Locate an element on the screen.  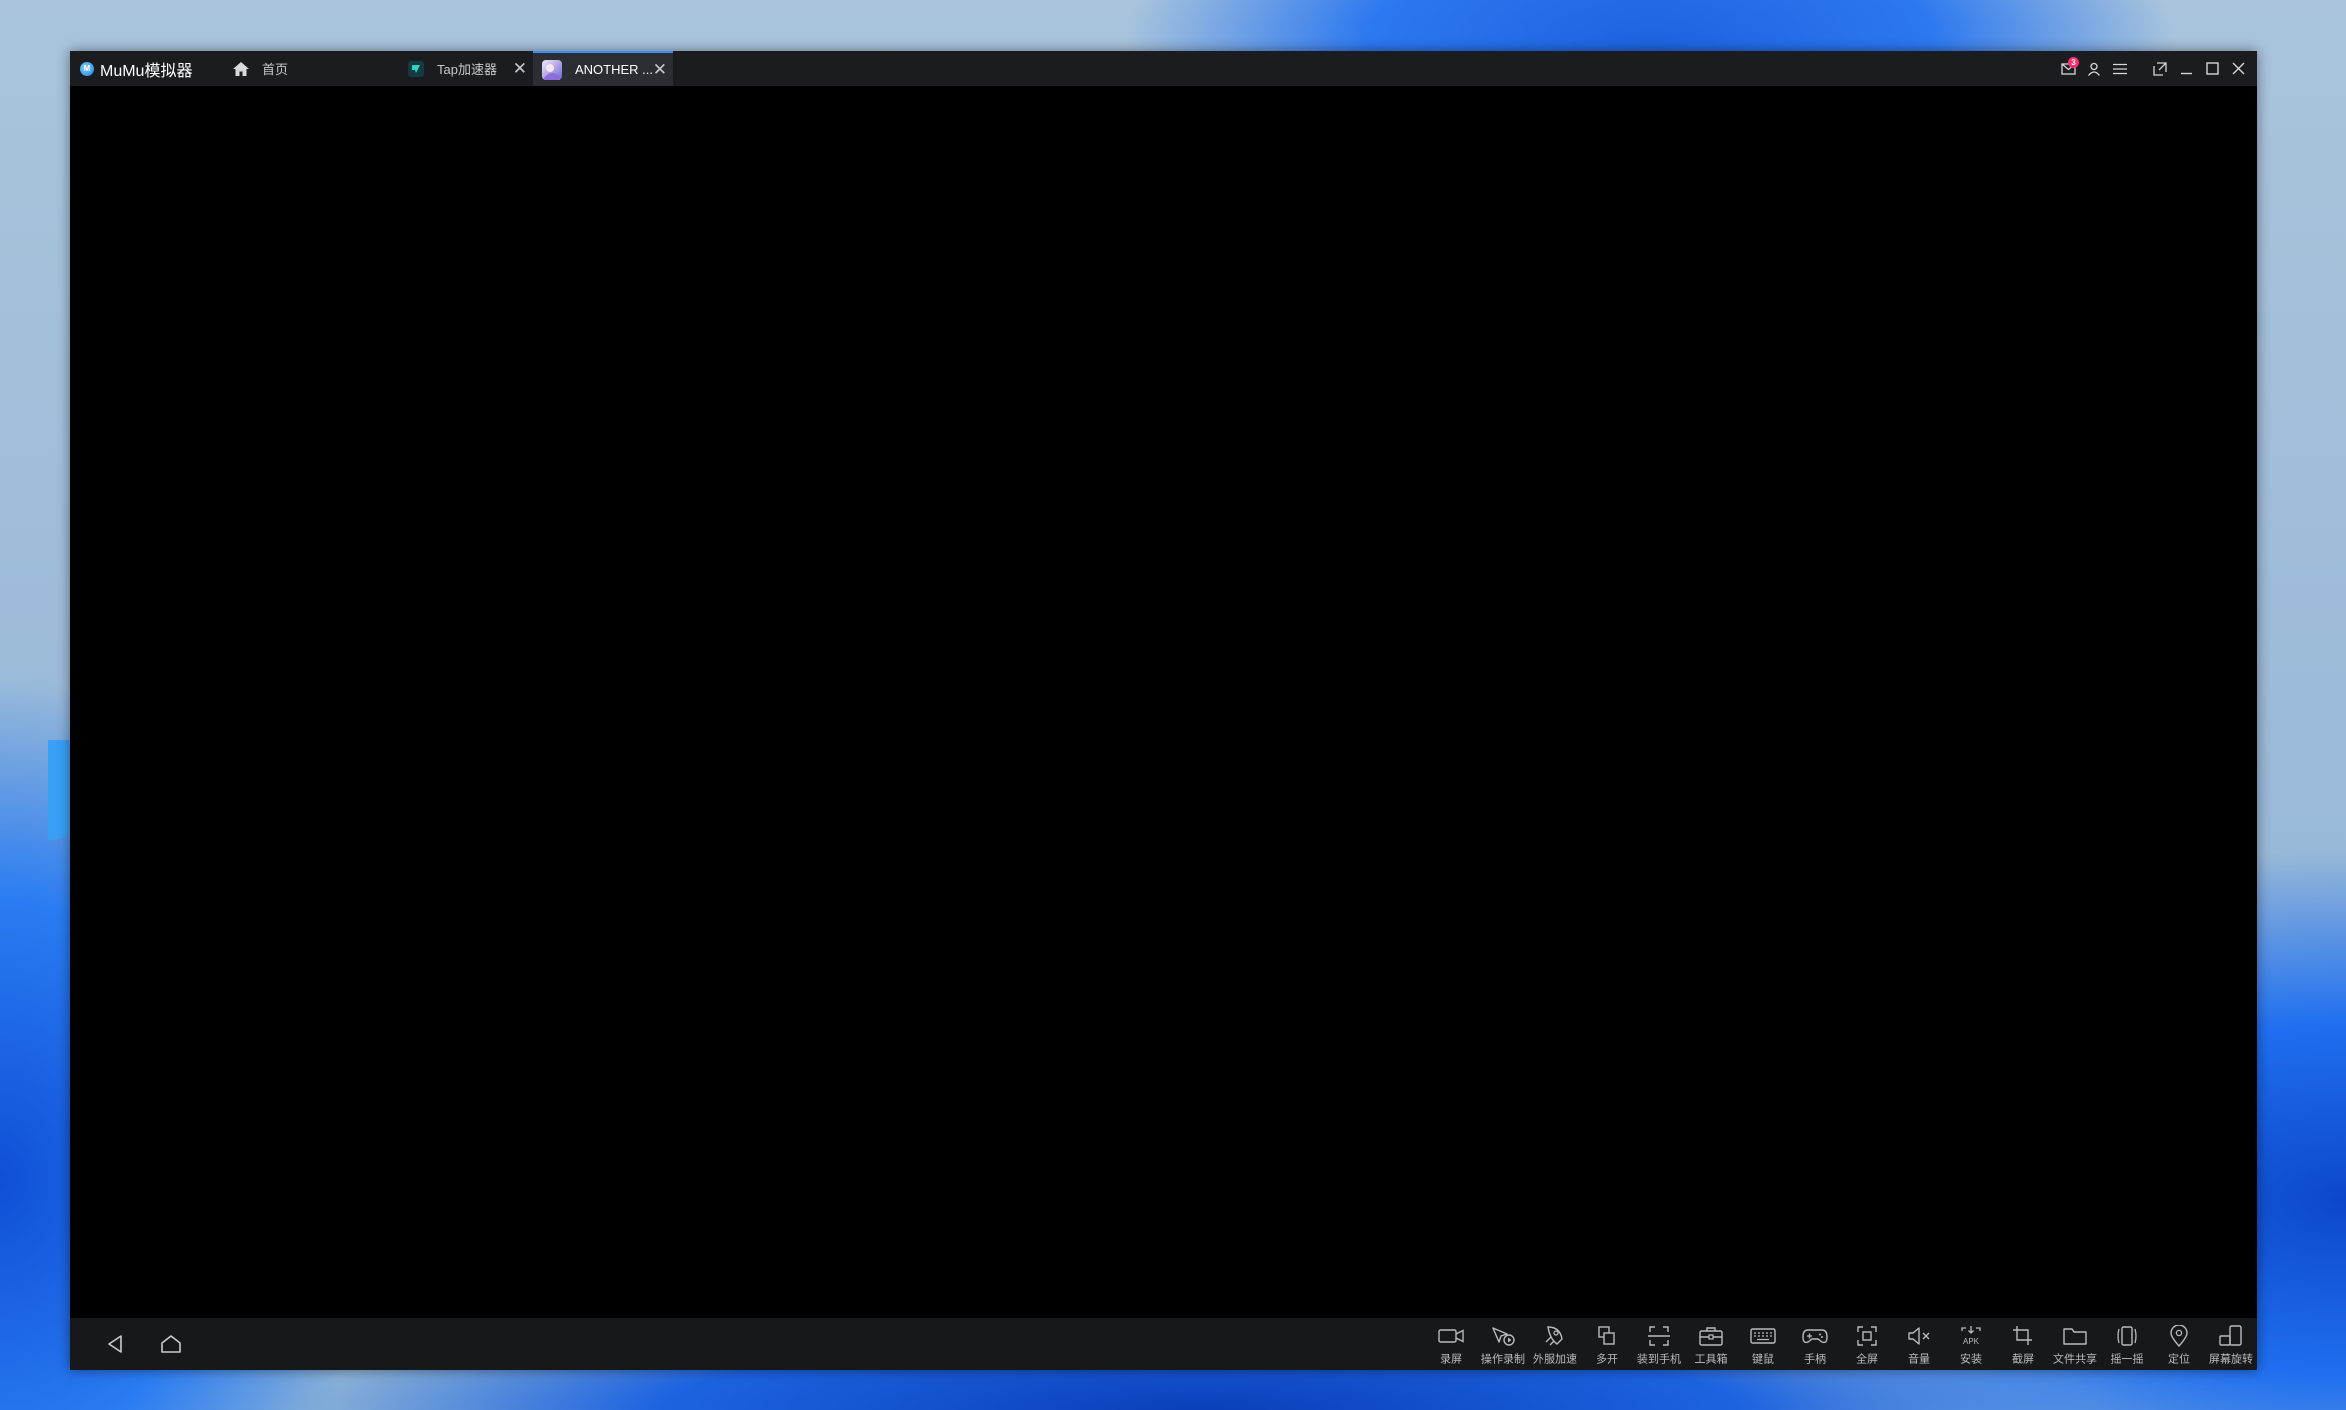
tool-multi-instance: 多开 is located at coordinates (1607, 1344).